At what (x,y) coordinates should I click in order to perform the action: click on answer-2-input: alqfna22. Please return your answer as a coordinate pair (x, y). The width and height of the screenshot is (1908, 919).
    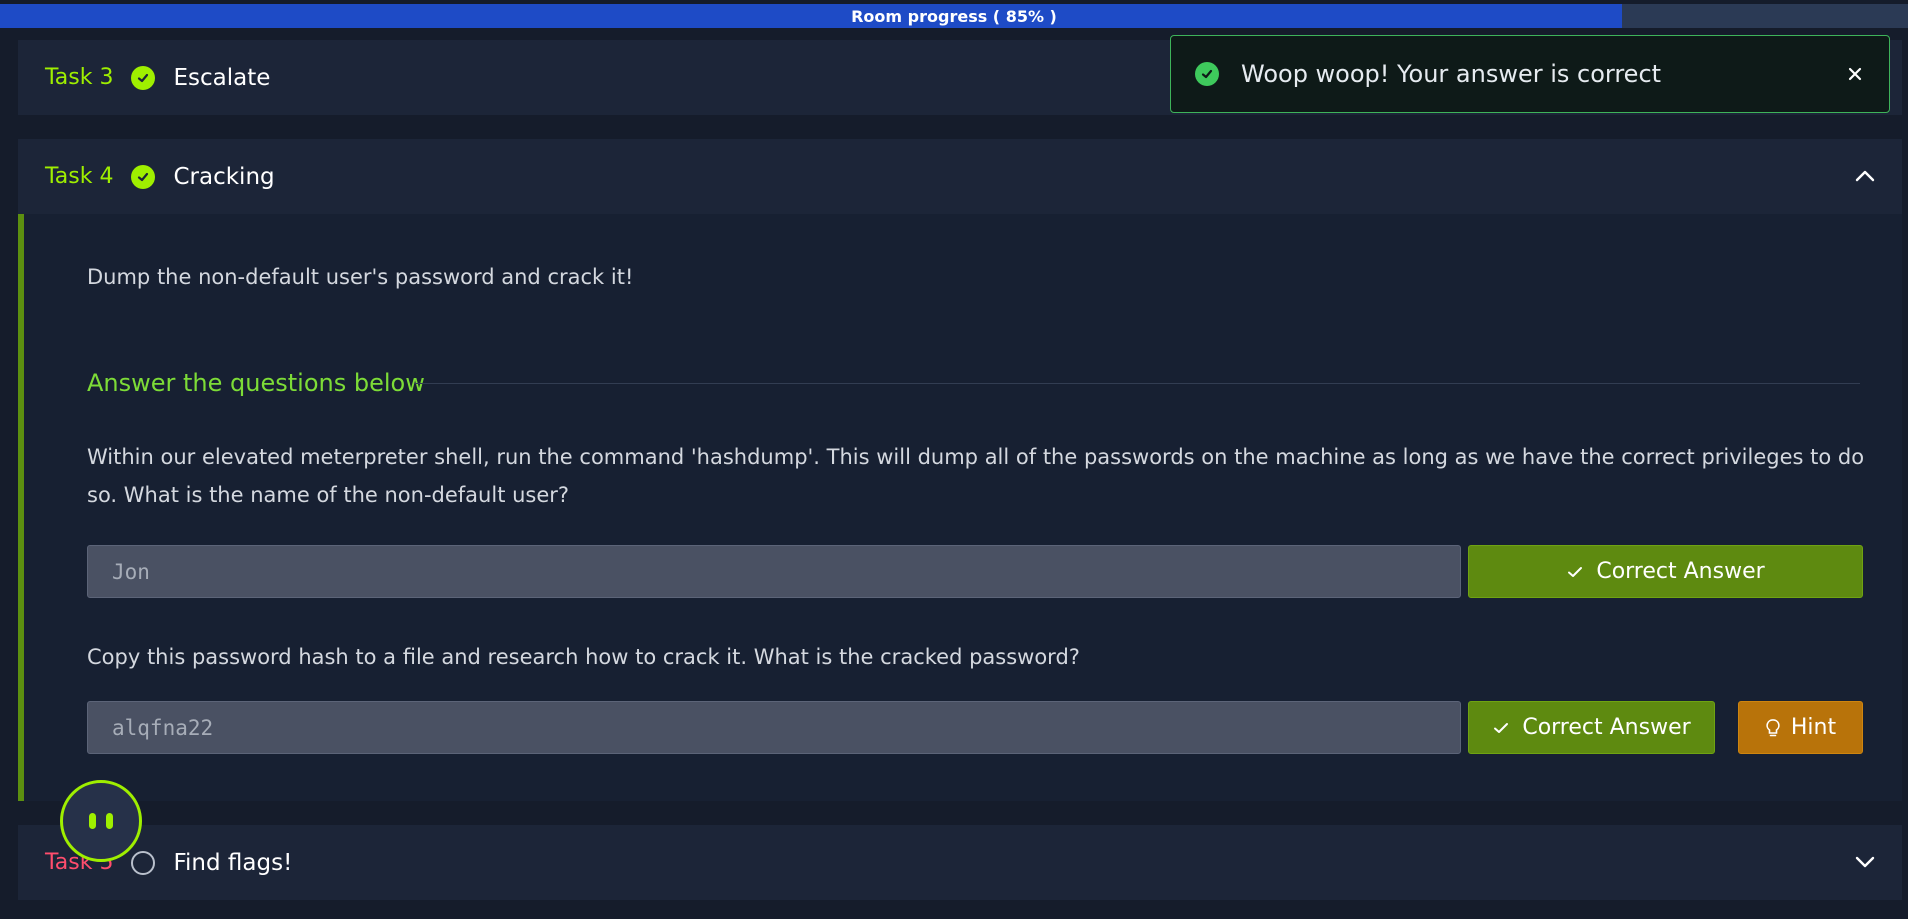
    Looking at the image, I should click on (774, 727).